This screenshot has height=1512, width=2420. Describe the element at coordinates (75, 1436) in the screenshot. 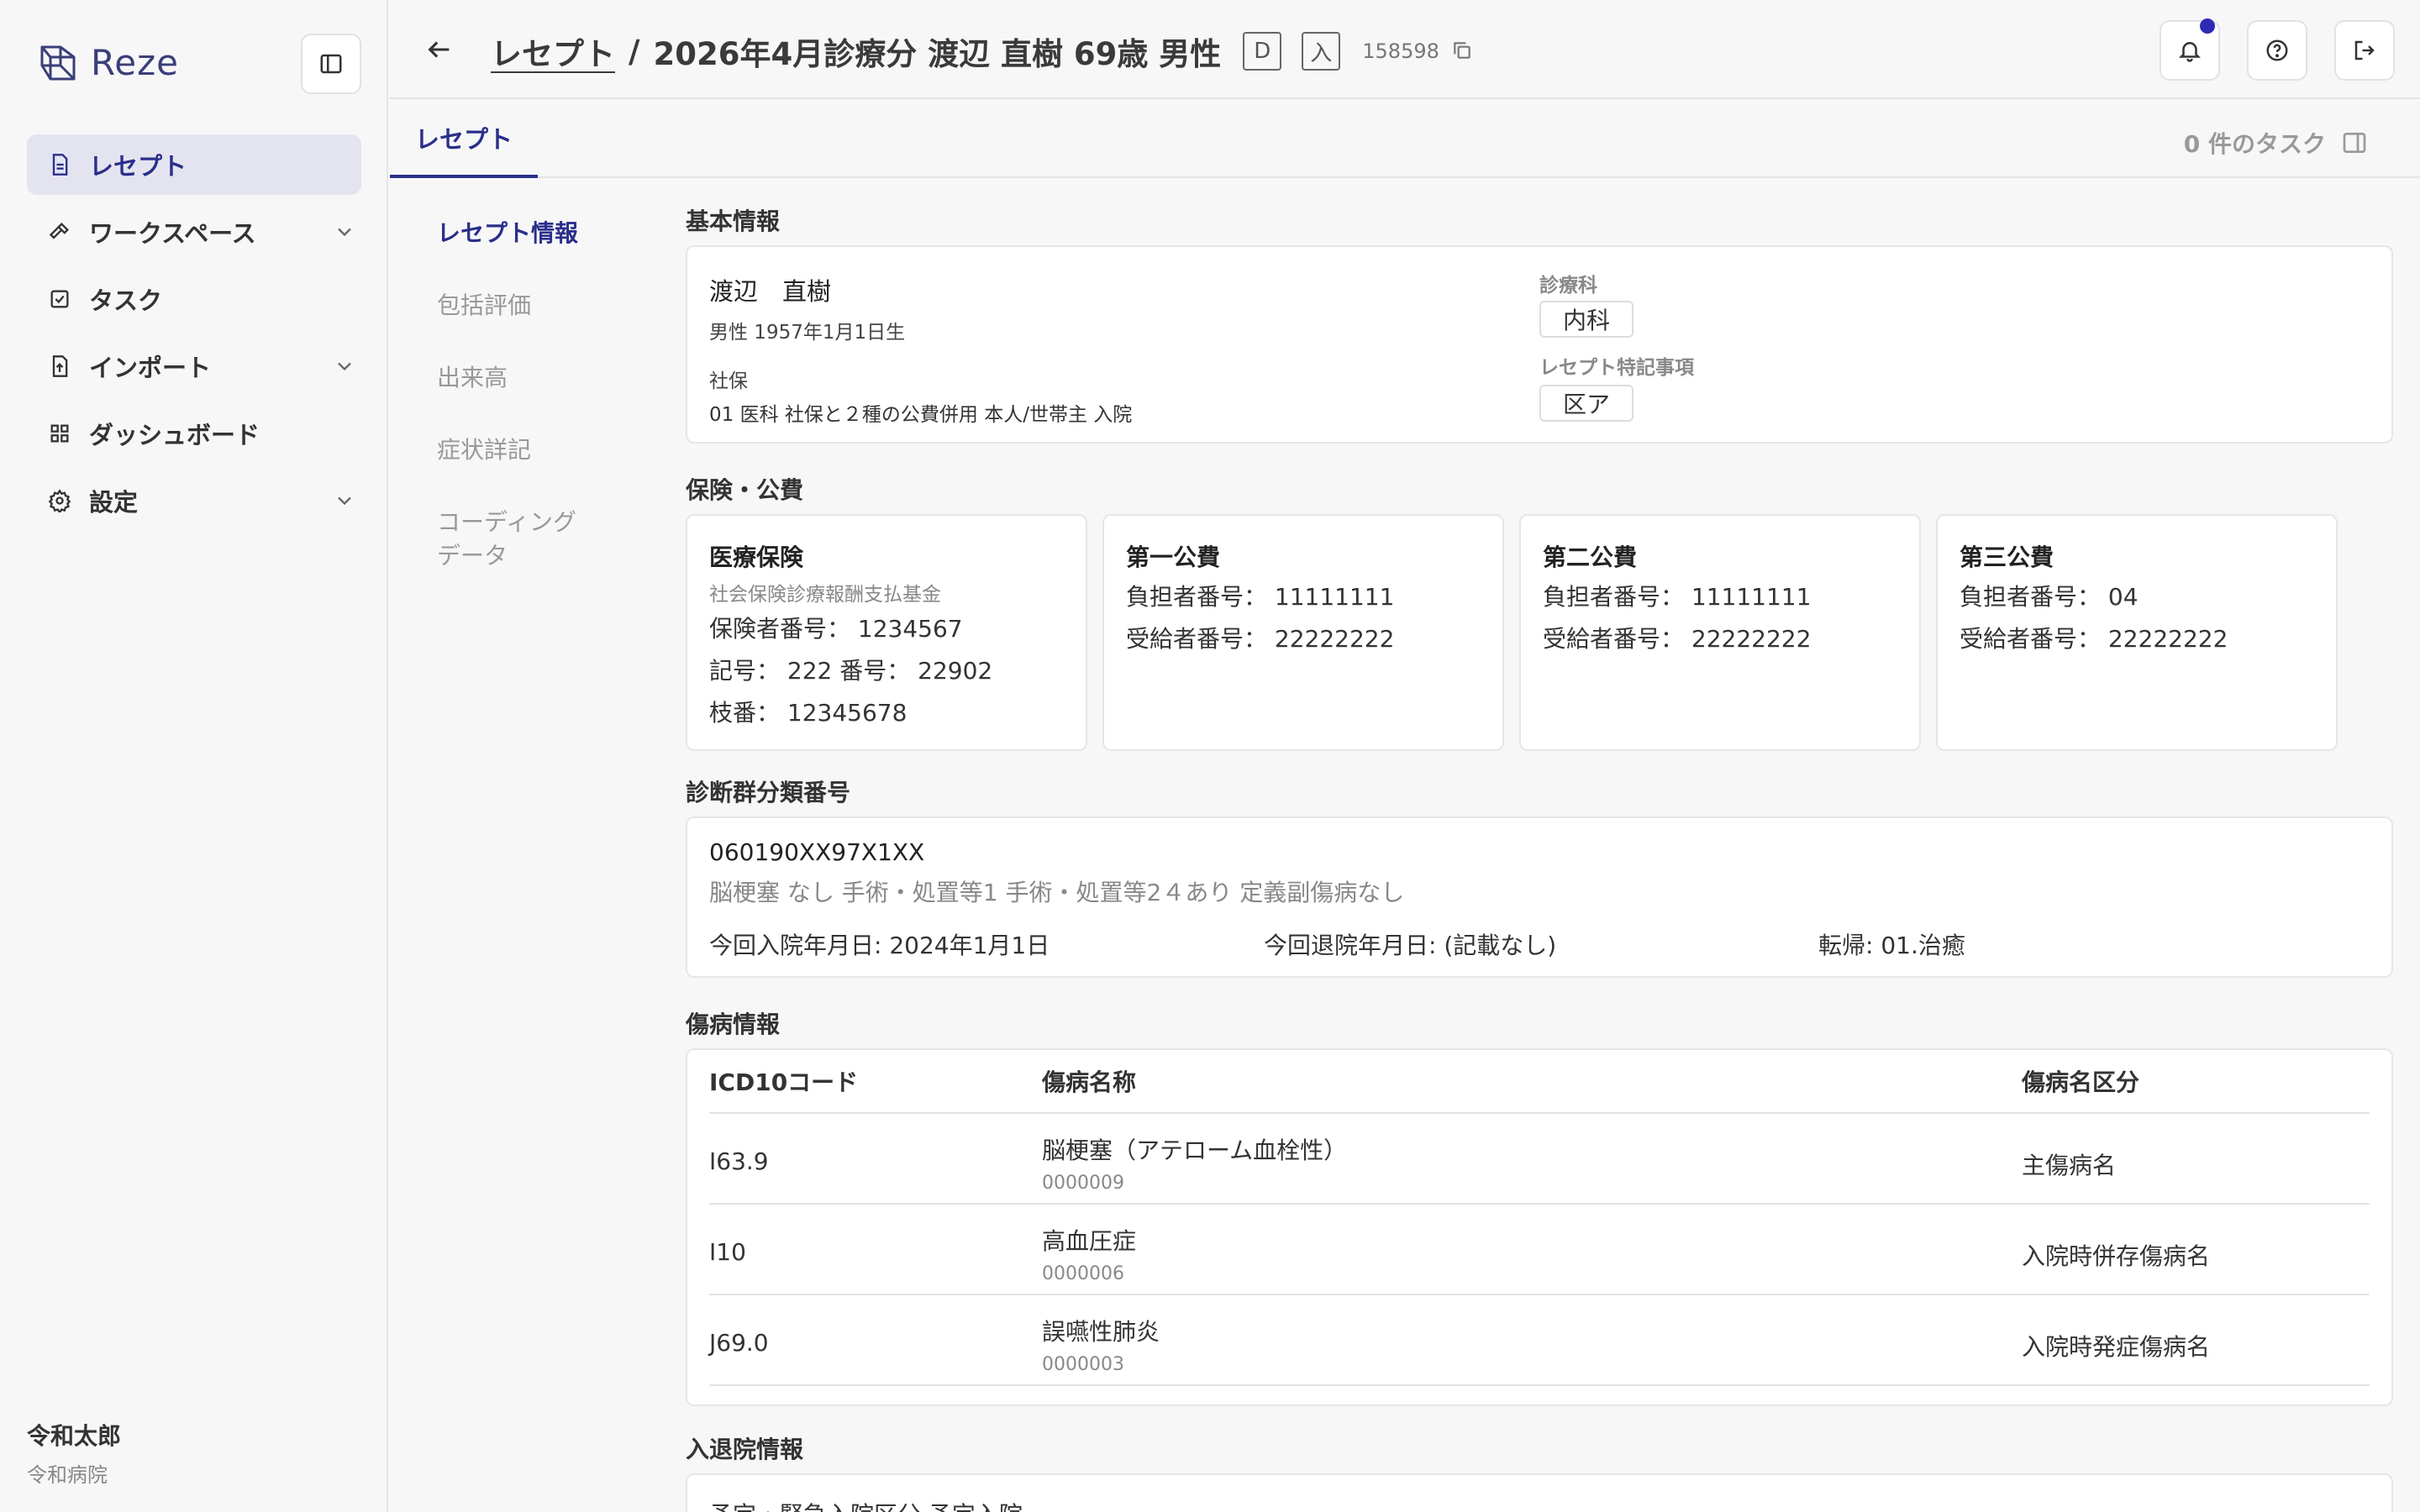

I see `user-name: 令和太郎` at that location.